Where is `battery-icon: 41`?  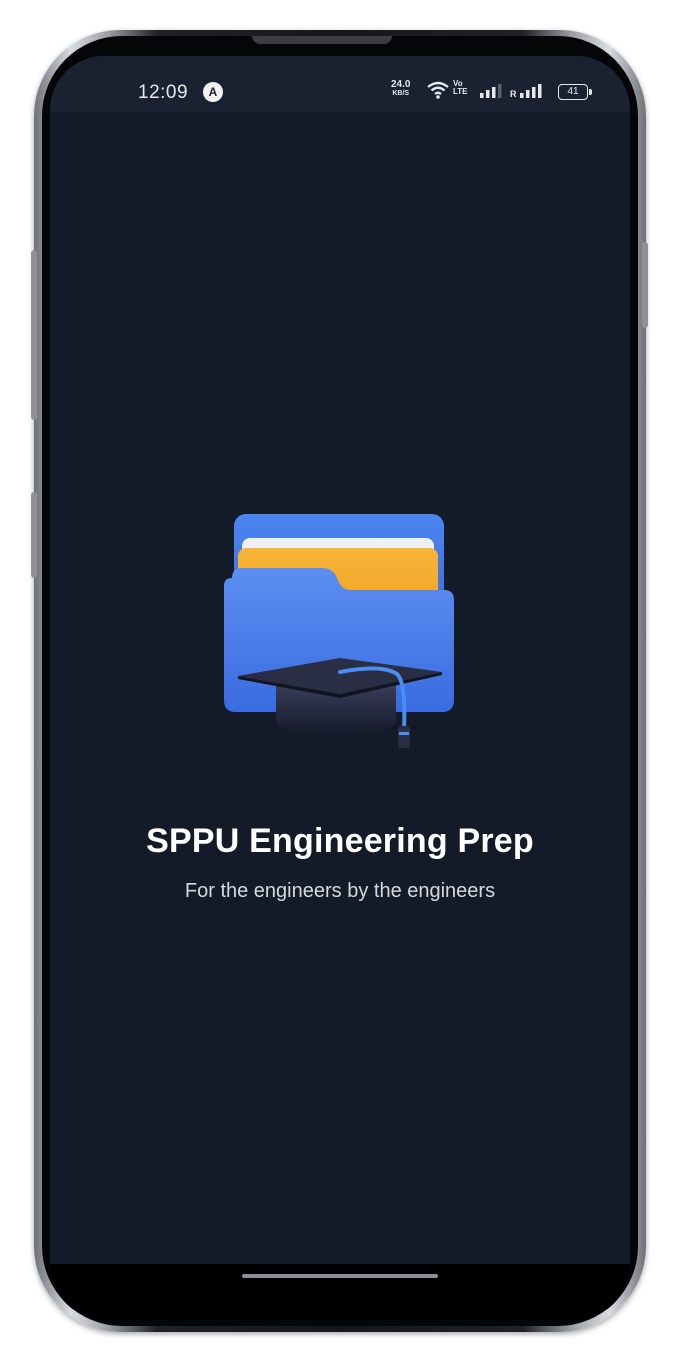 battery-icon: 41 is located at coordinates (575, 92).